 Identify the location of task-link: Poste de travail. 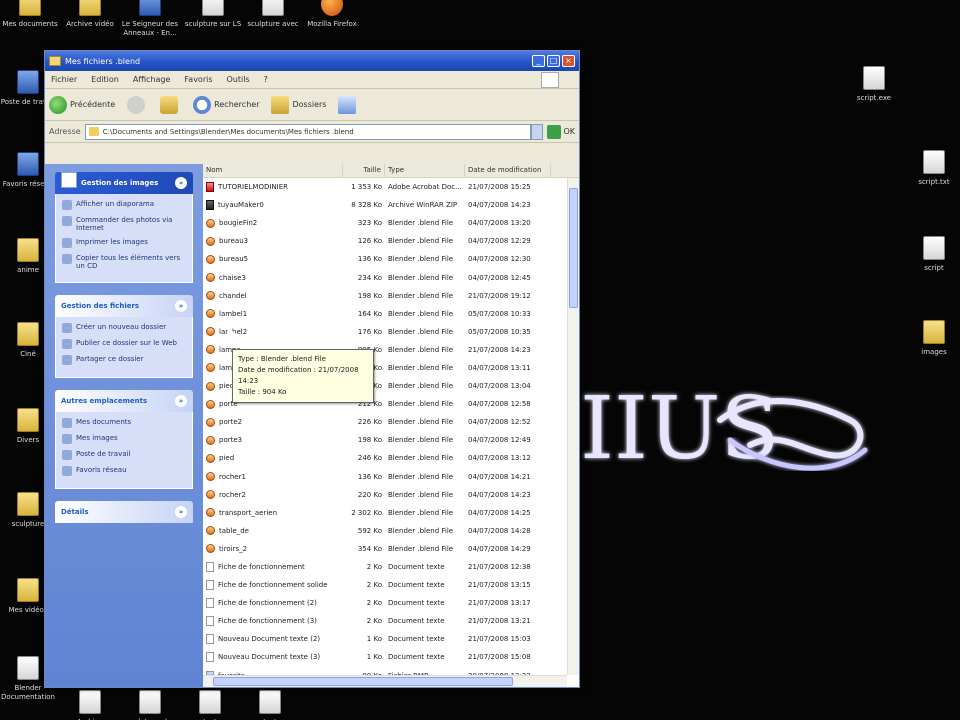
(124, 455).